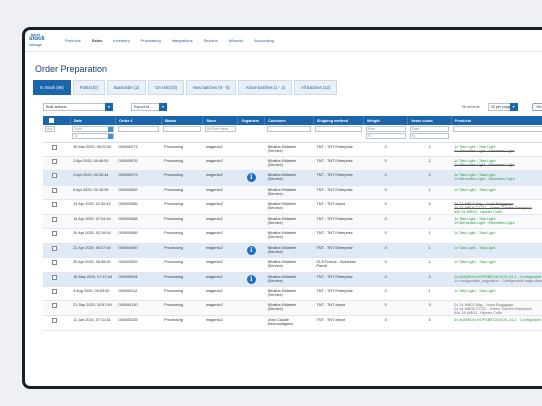  What do you see at coordinates (121, 40) in the screenshot?
I see `nav-item-inventory: Inventory` at bounding box center [121, 40].